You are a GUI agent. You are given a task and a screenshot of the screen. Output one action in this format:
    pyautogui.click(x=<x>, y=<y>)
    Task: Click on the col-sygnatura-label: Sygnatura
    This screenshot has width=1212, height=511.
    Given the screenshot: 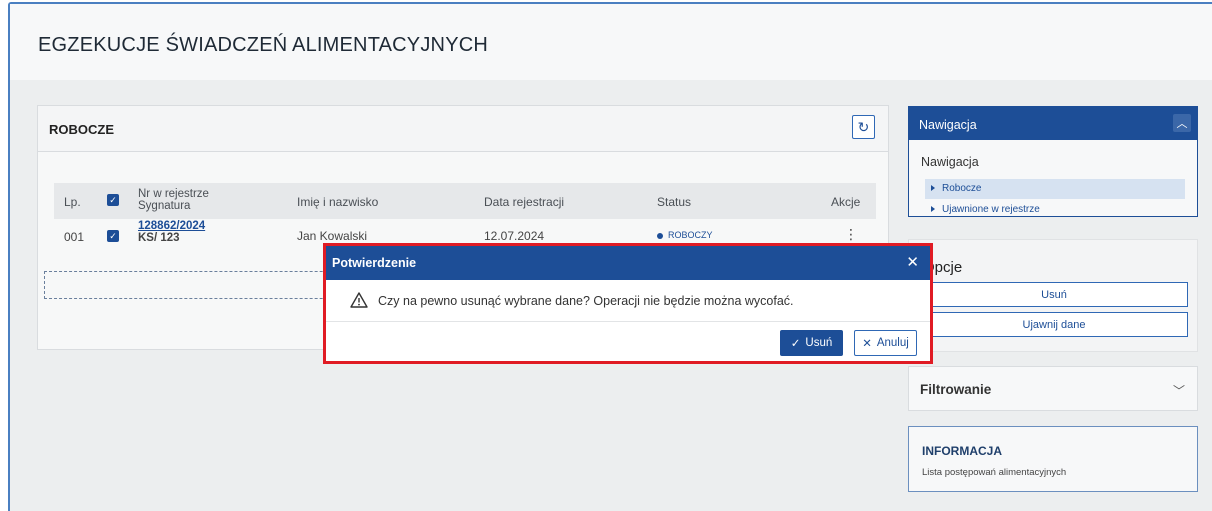 What is the action you would take?
    pyautogui.click(x=164, y=206)
    